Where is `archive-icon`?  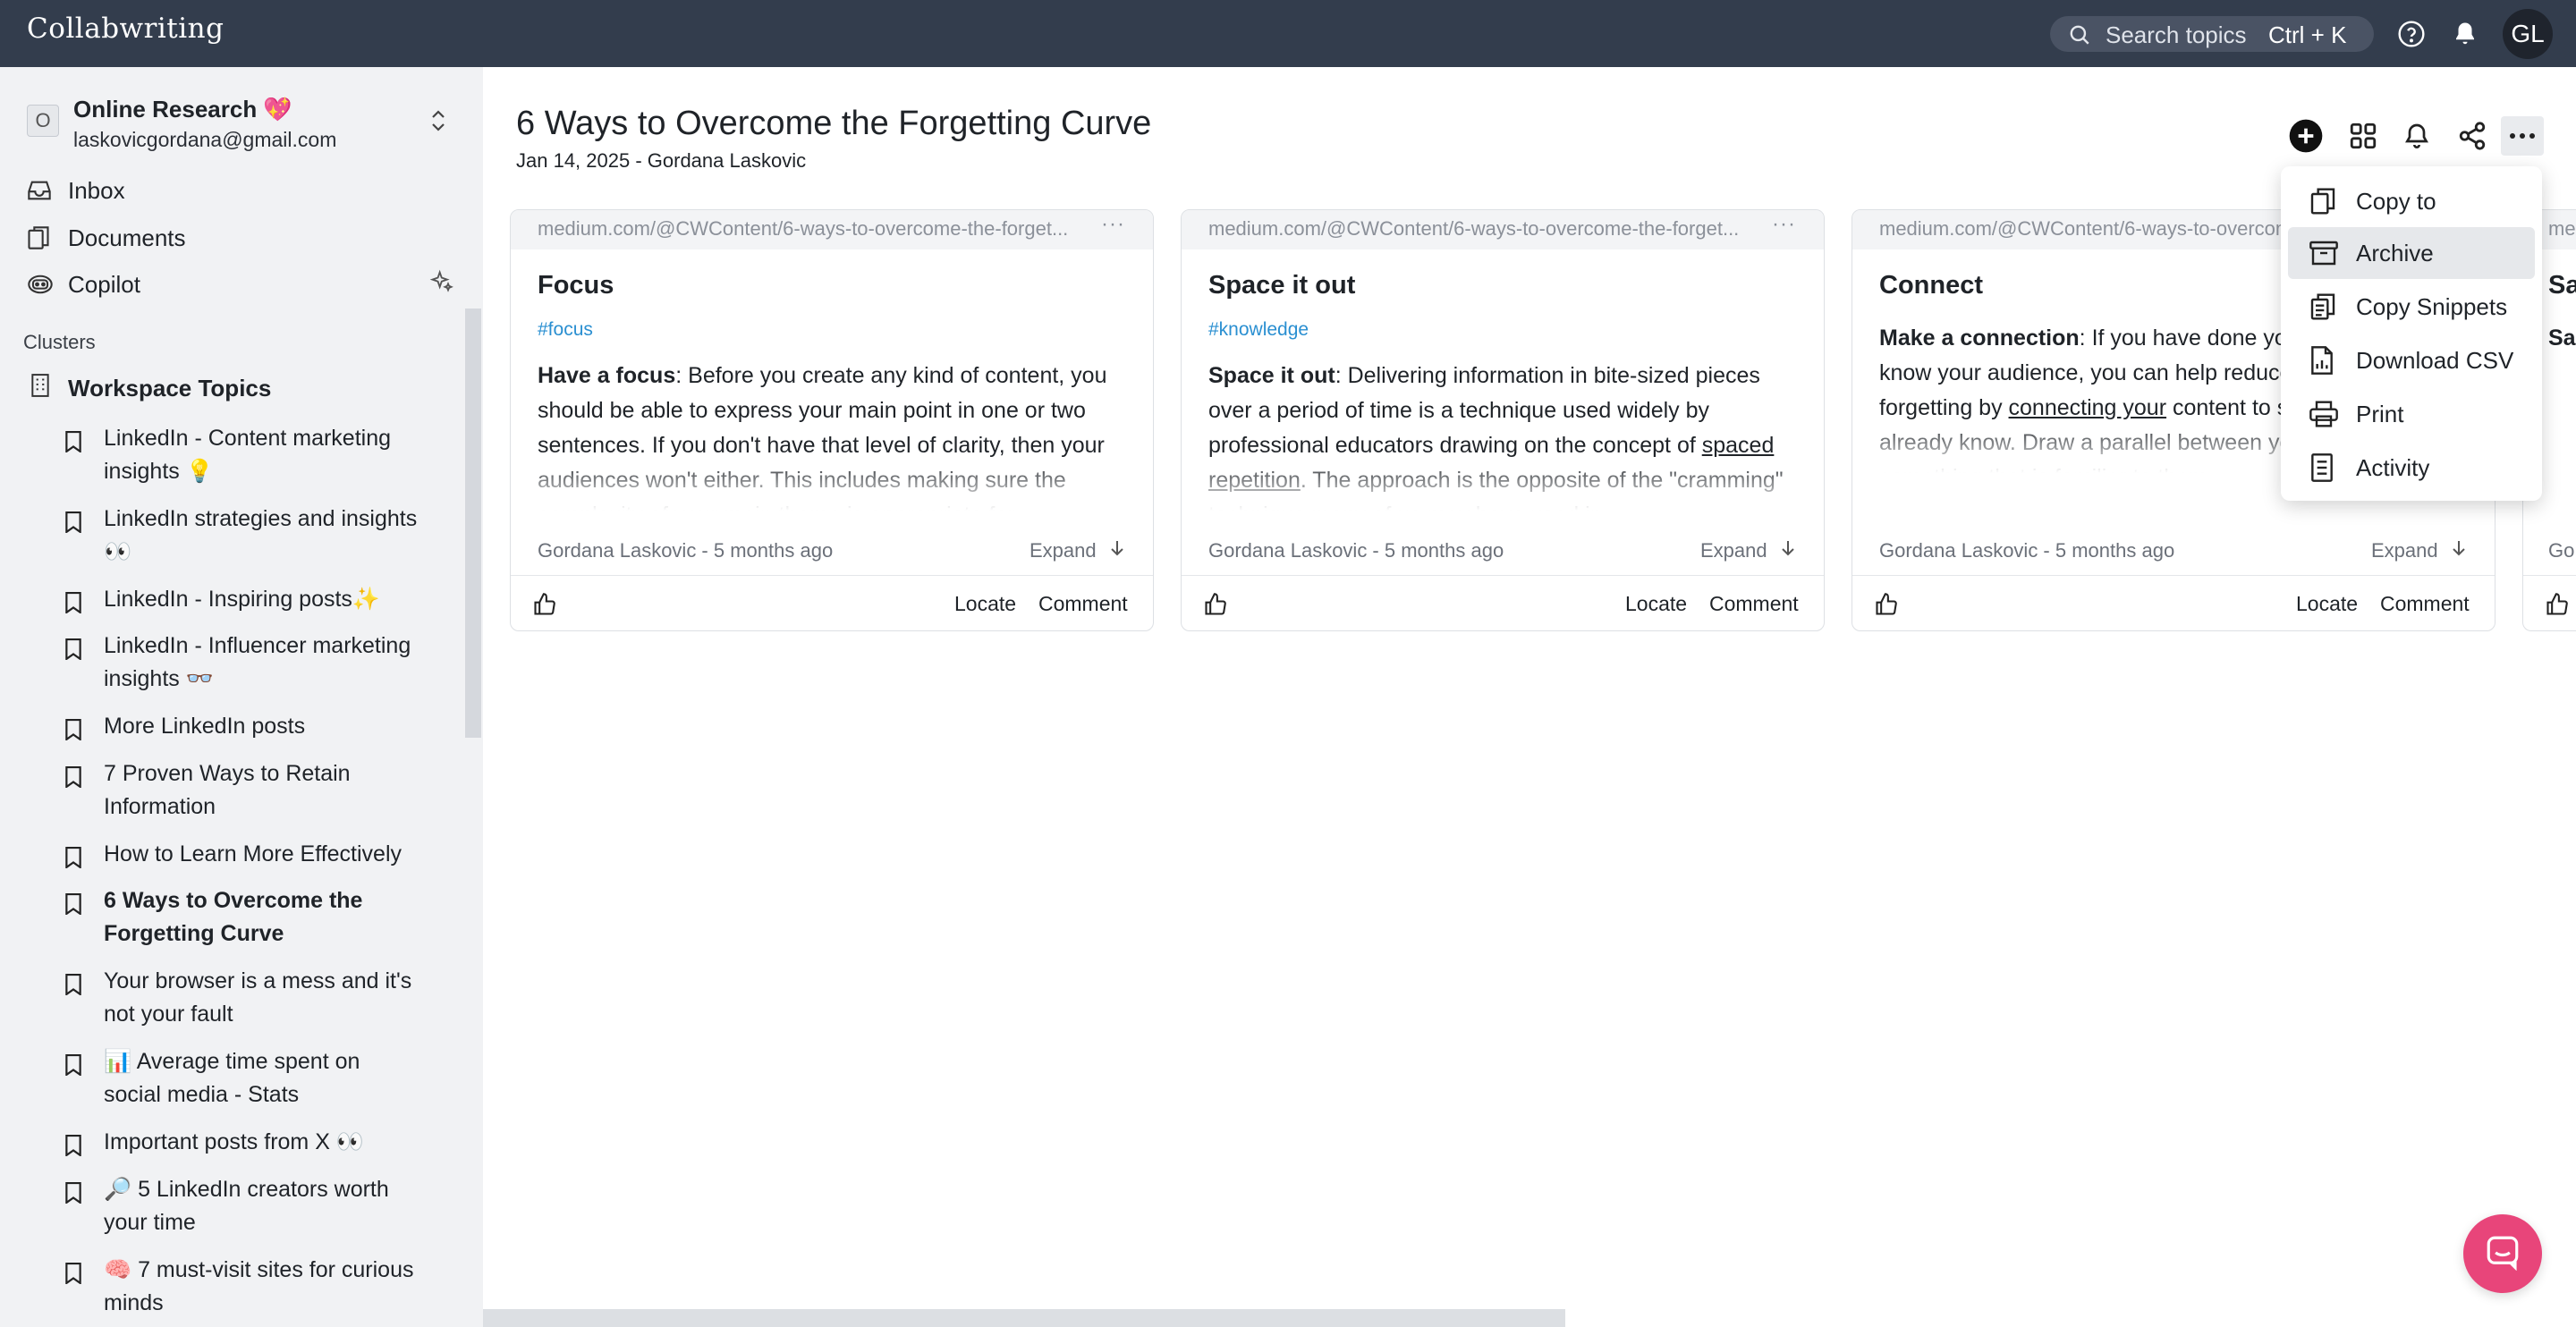 archive-icon is located at coordinates (2327, 253).